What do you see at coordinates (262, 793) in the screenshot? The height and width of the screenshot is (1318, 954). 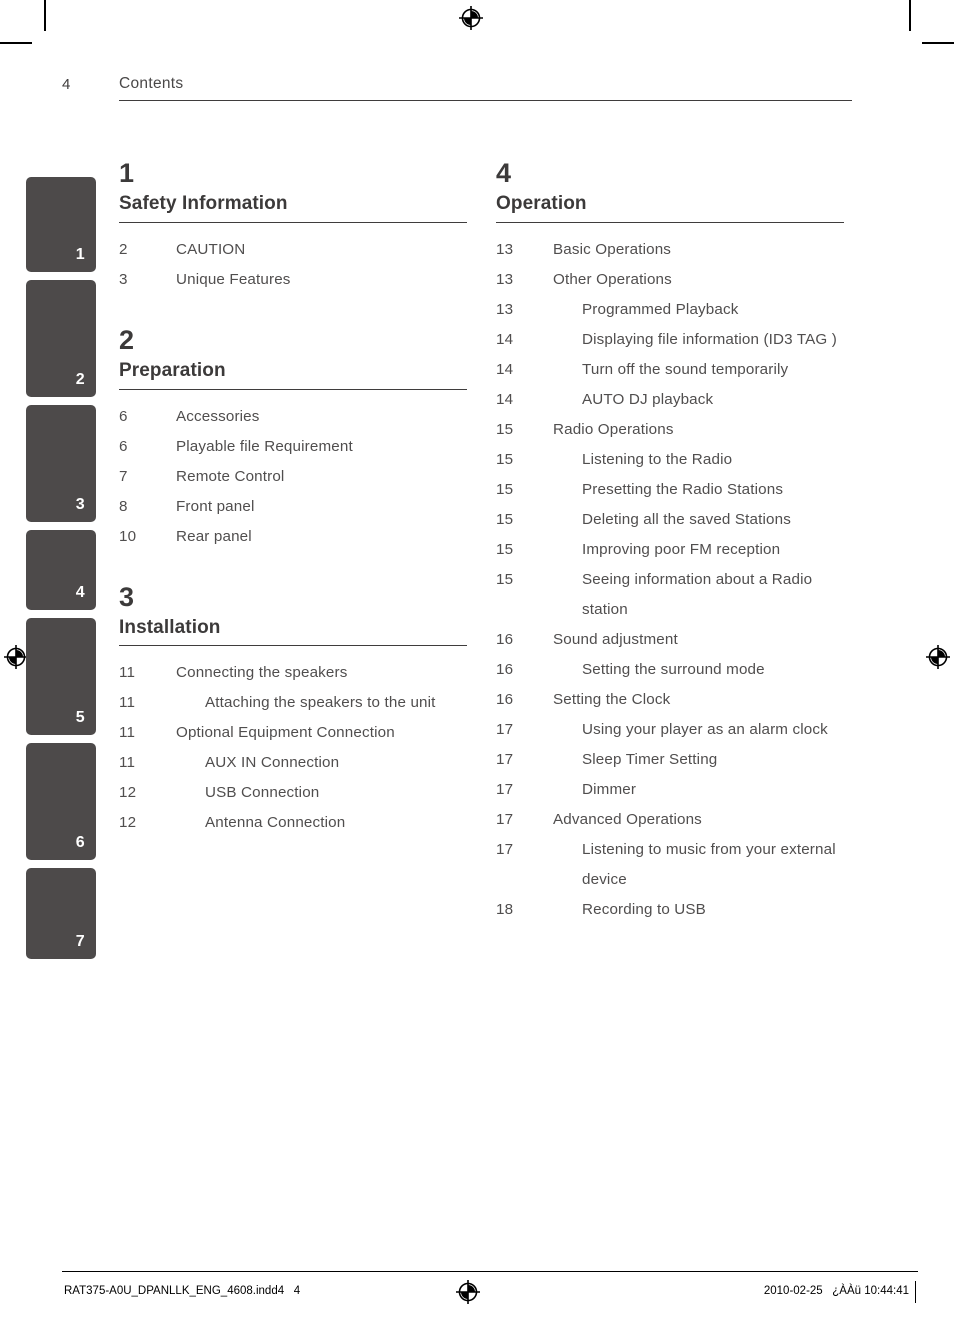 I see `toc-entry-label: USB Connection` at bounding box center [262, 793].